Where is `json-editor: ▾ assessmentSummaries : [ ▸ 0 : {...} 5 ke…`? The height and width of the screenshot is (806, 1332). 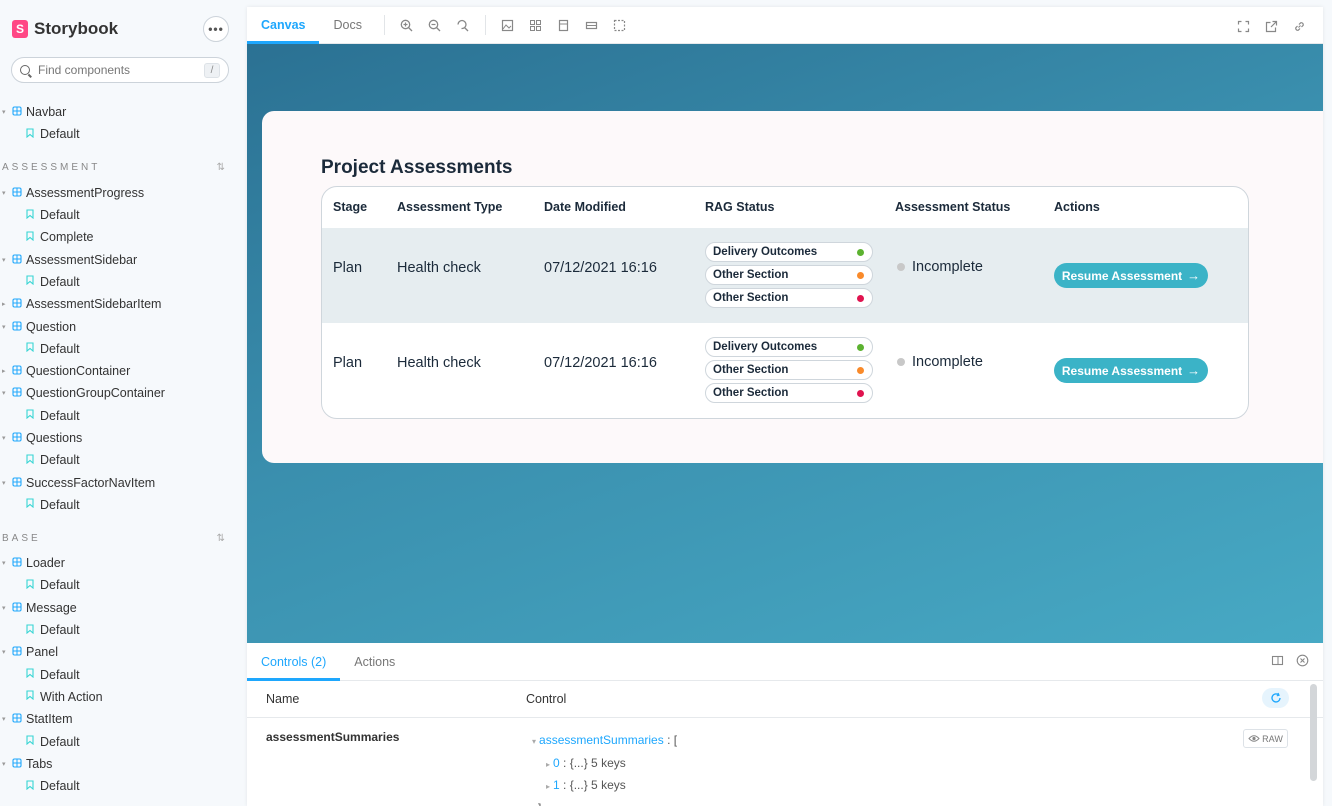 json-editor: ▾ assessmentSummaries : [ ▸ 0 : {...} 5 ke… is located at coordinates (604, 768).